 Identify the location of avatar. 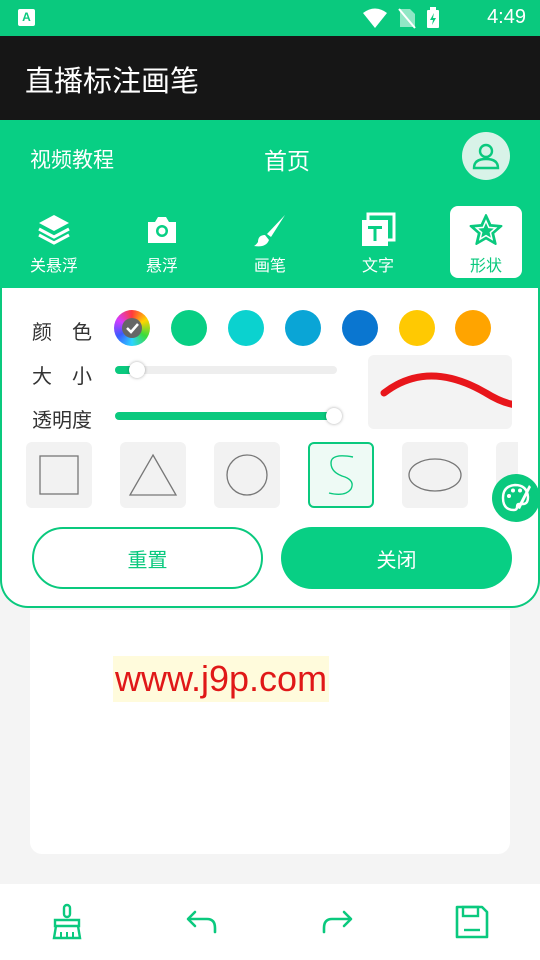
(486, 156).